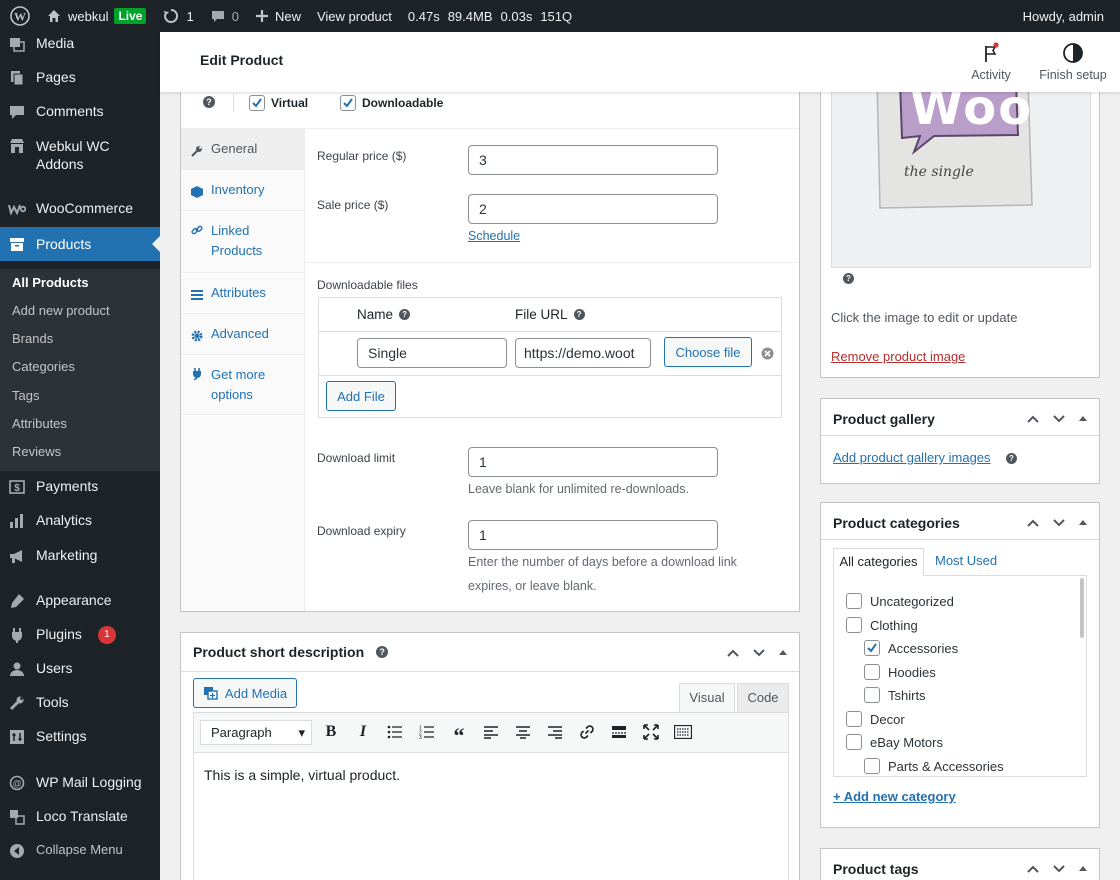 The width and height of the screenshot is (1120, 880). I want to click on menu-wp-mail-logging: @ WP Mail Logging, so click(80, 783).